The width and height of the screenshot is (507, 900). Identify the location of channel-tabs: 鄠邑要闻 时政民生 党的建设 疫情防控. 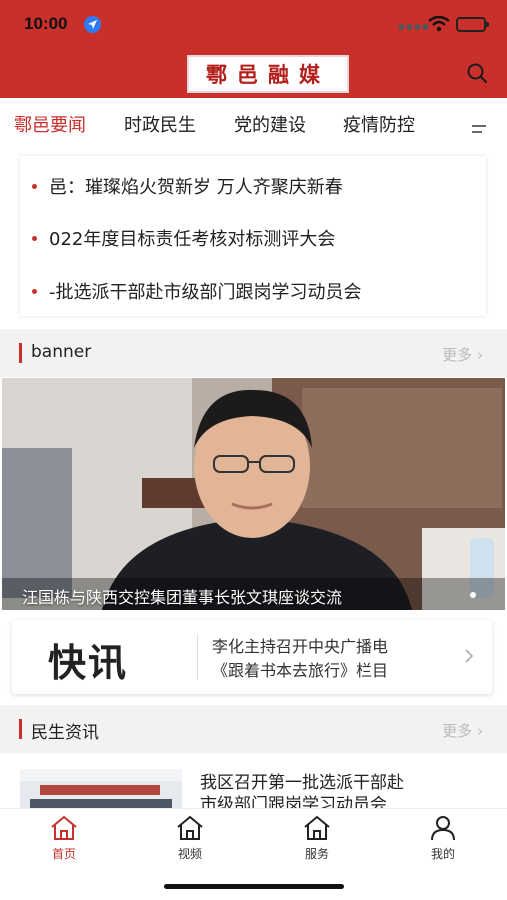
(253, 123).